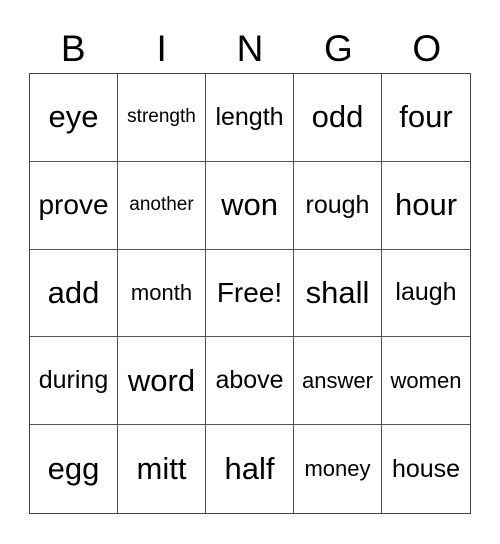 The image size is (500, 544). What do you see at coordinates (338, 118) in the screenshot?
I see `bingo-cell: odd` at bounding box center [338, 118].